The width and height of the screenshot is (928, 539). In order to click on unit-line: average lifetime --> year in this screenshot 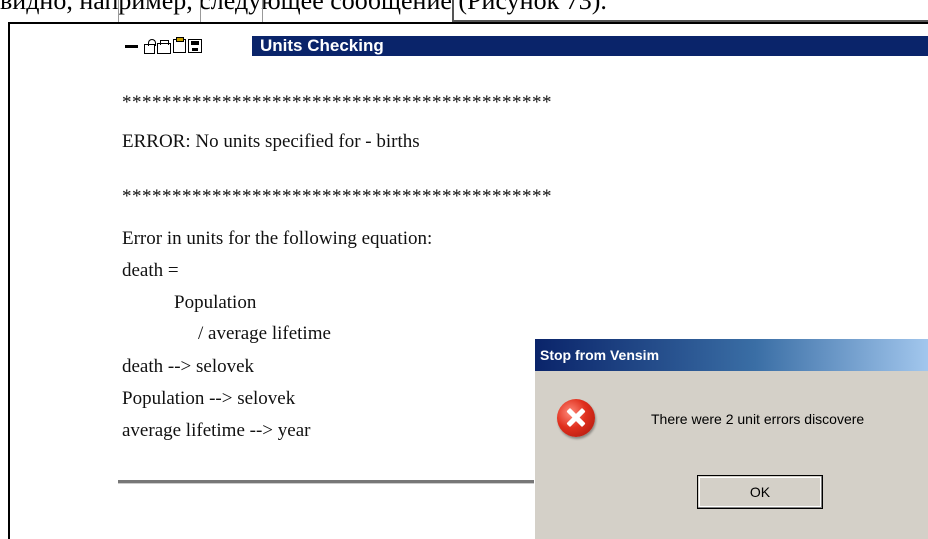, I will do `click(216, 430)`.